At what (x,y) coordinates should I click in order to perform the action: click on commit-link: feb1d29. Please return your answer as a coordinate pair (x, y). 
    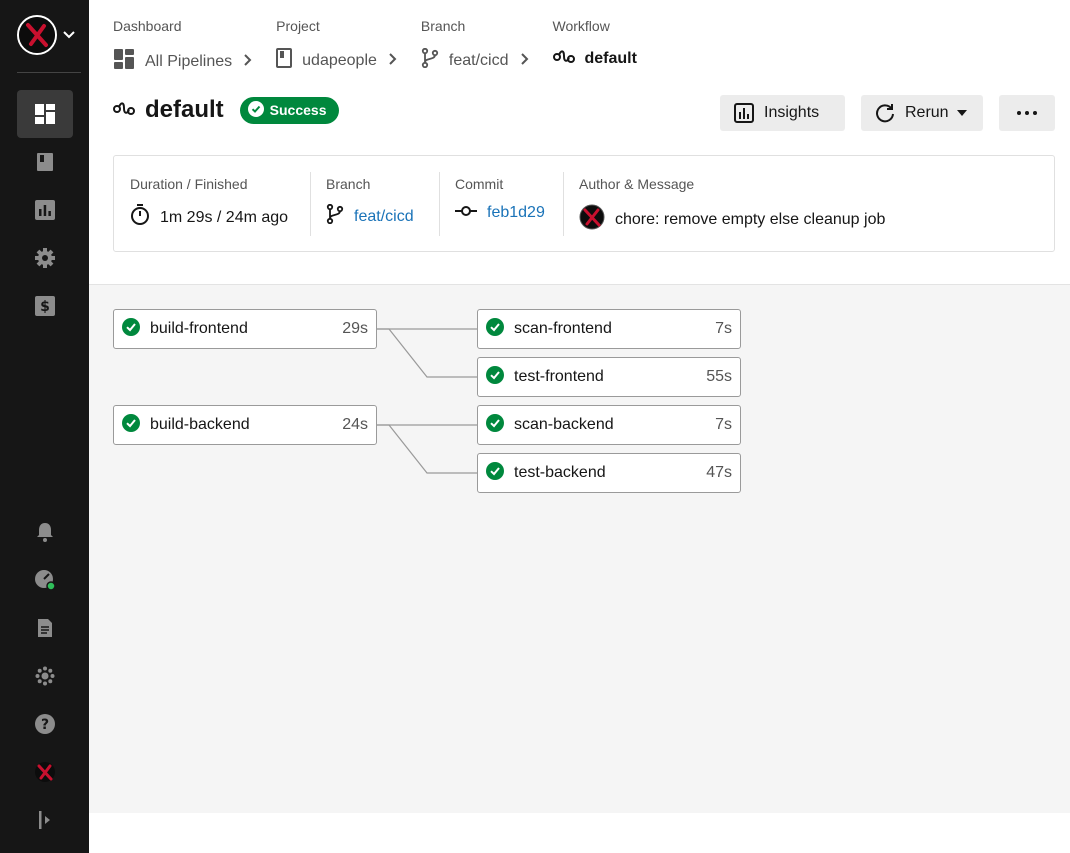
    Looking at the image, I should click on (516, 213).